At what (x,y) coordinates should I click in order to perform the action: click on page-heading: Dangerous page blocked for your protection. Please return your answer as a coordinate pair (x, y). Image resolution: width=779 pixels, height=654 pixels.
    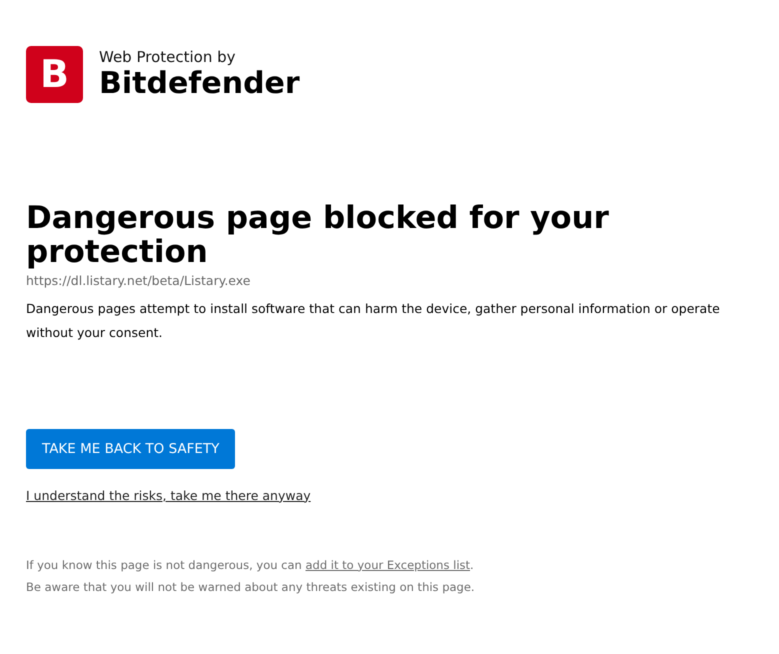
    Looking at the image, I should click on (318, 235).